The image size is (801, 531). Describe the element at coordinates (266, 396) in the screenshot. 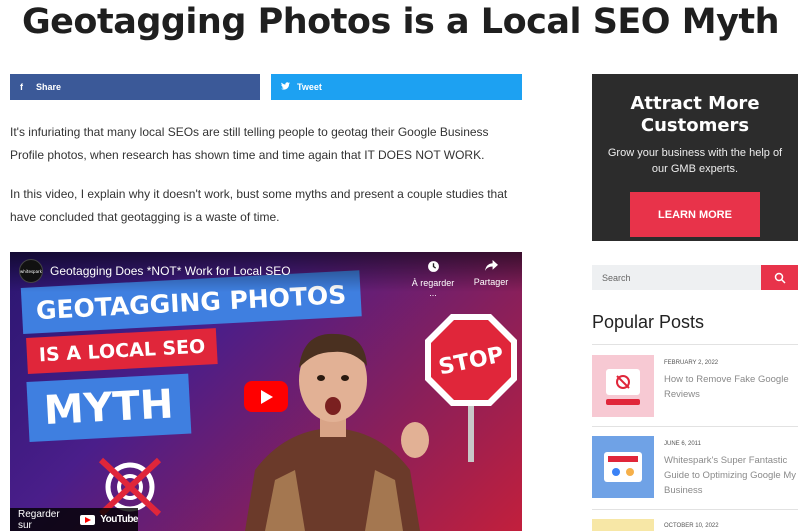

I see `play-button` at that location.